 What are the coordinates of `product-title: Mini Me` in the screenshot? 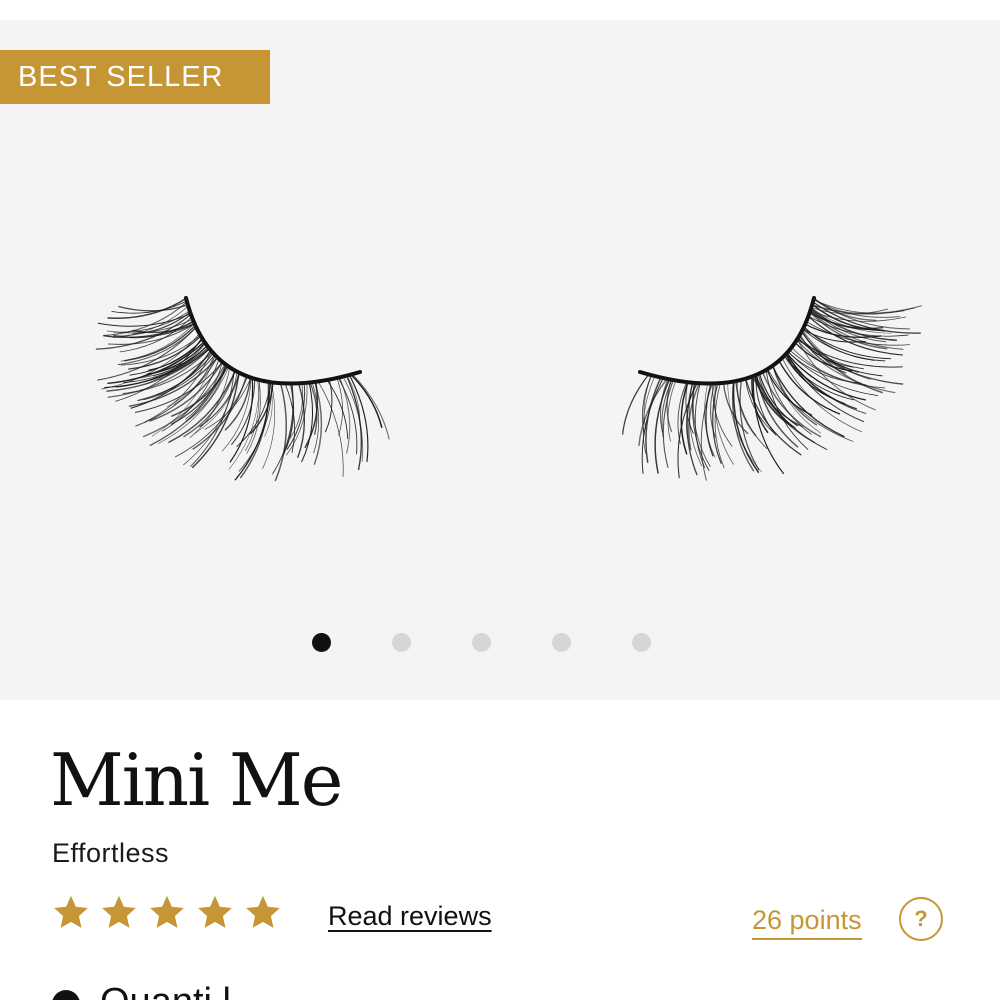 It's located at (196, 780).